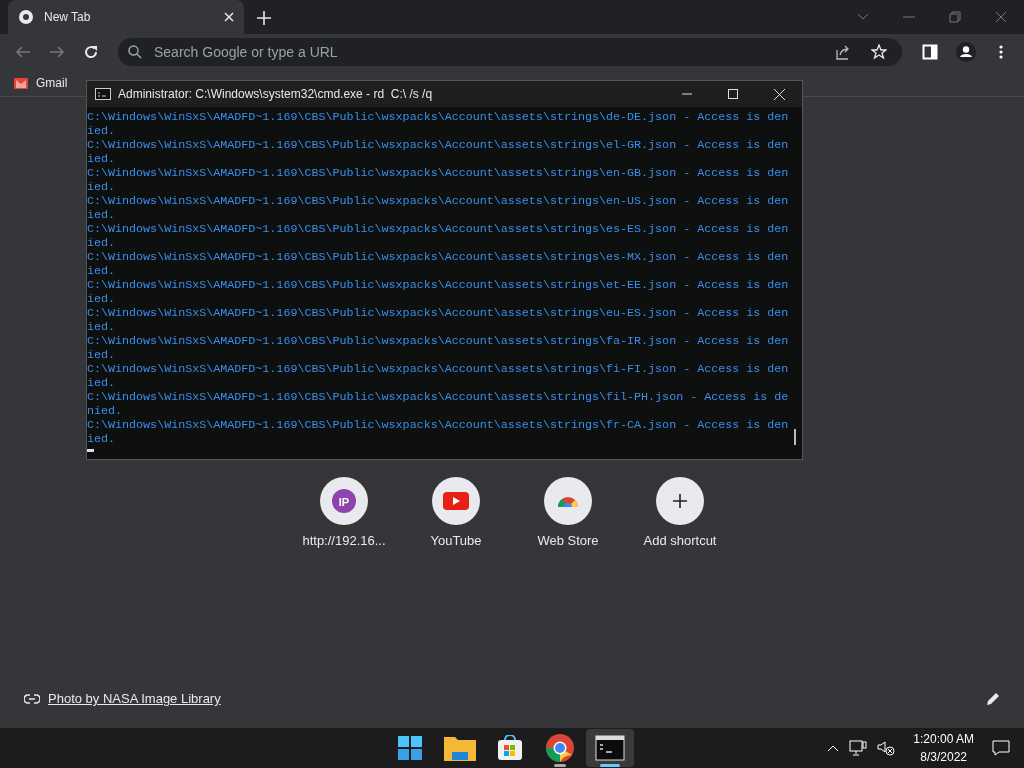  Describe the element at coordinates (57, 52) in the screenshot. I see `forward-arrow-icon` at that location.